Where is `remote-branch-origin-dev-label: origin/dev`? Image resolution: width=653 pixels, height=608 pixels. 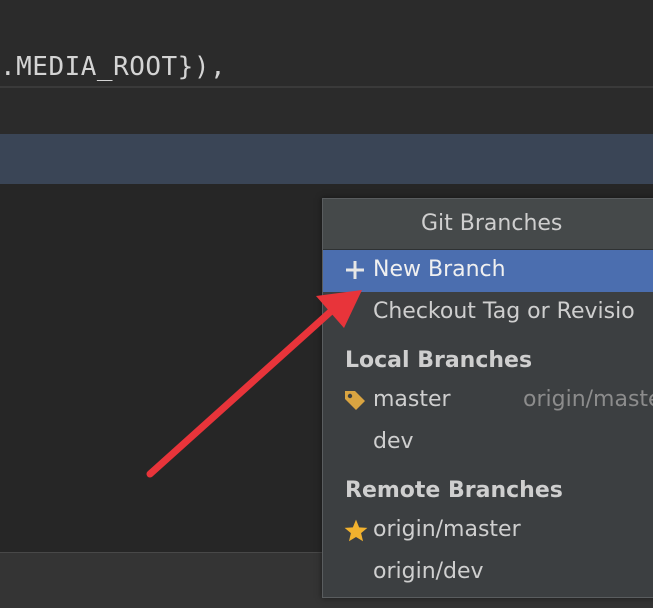
remote-branch-origin-dev-label: origin/dev is located at coordinates (428, 571).